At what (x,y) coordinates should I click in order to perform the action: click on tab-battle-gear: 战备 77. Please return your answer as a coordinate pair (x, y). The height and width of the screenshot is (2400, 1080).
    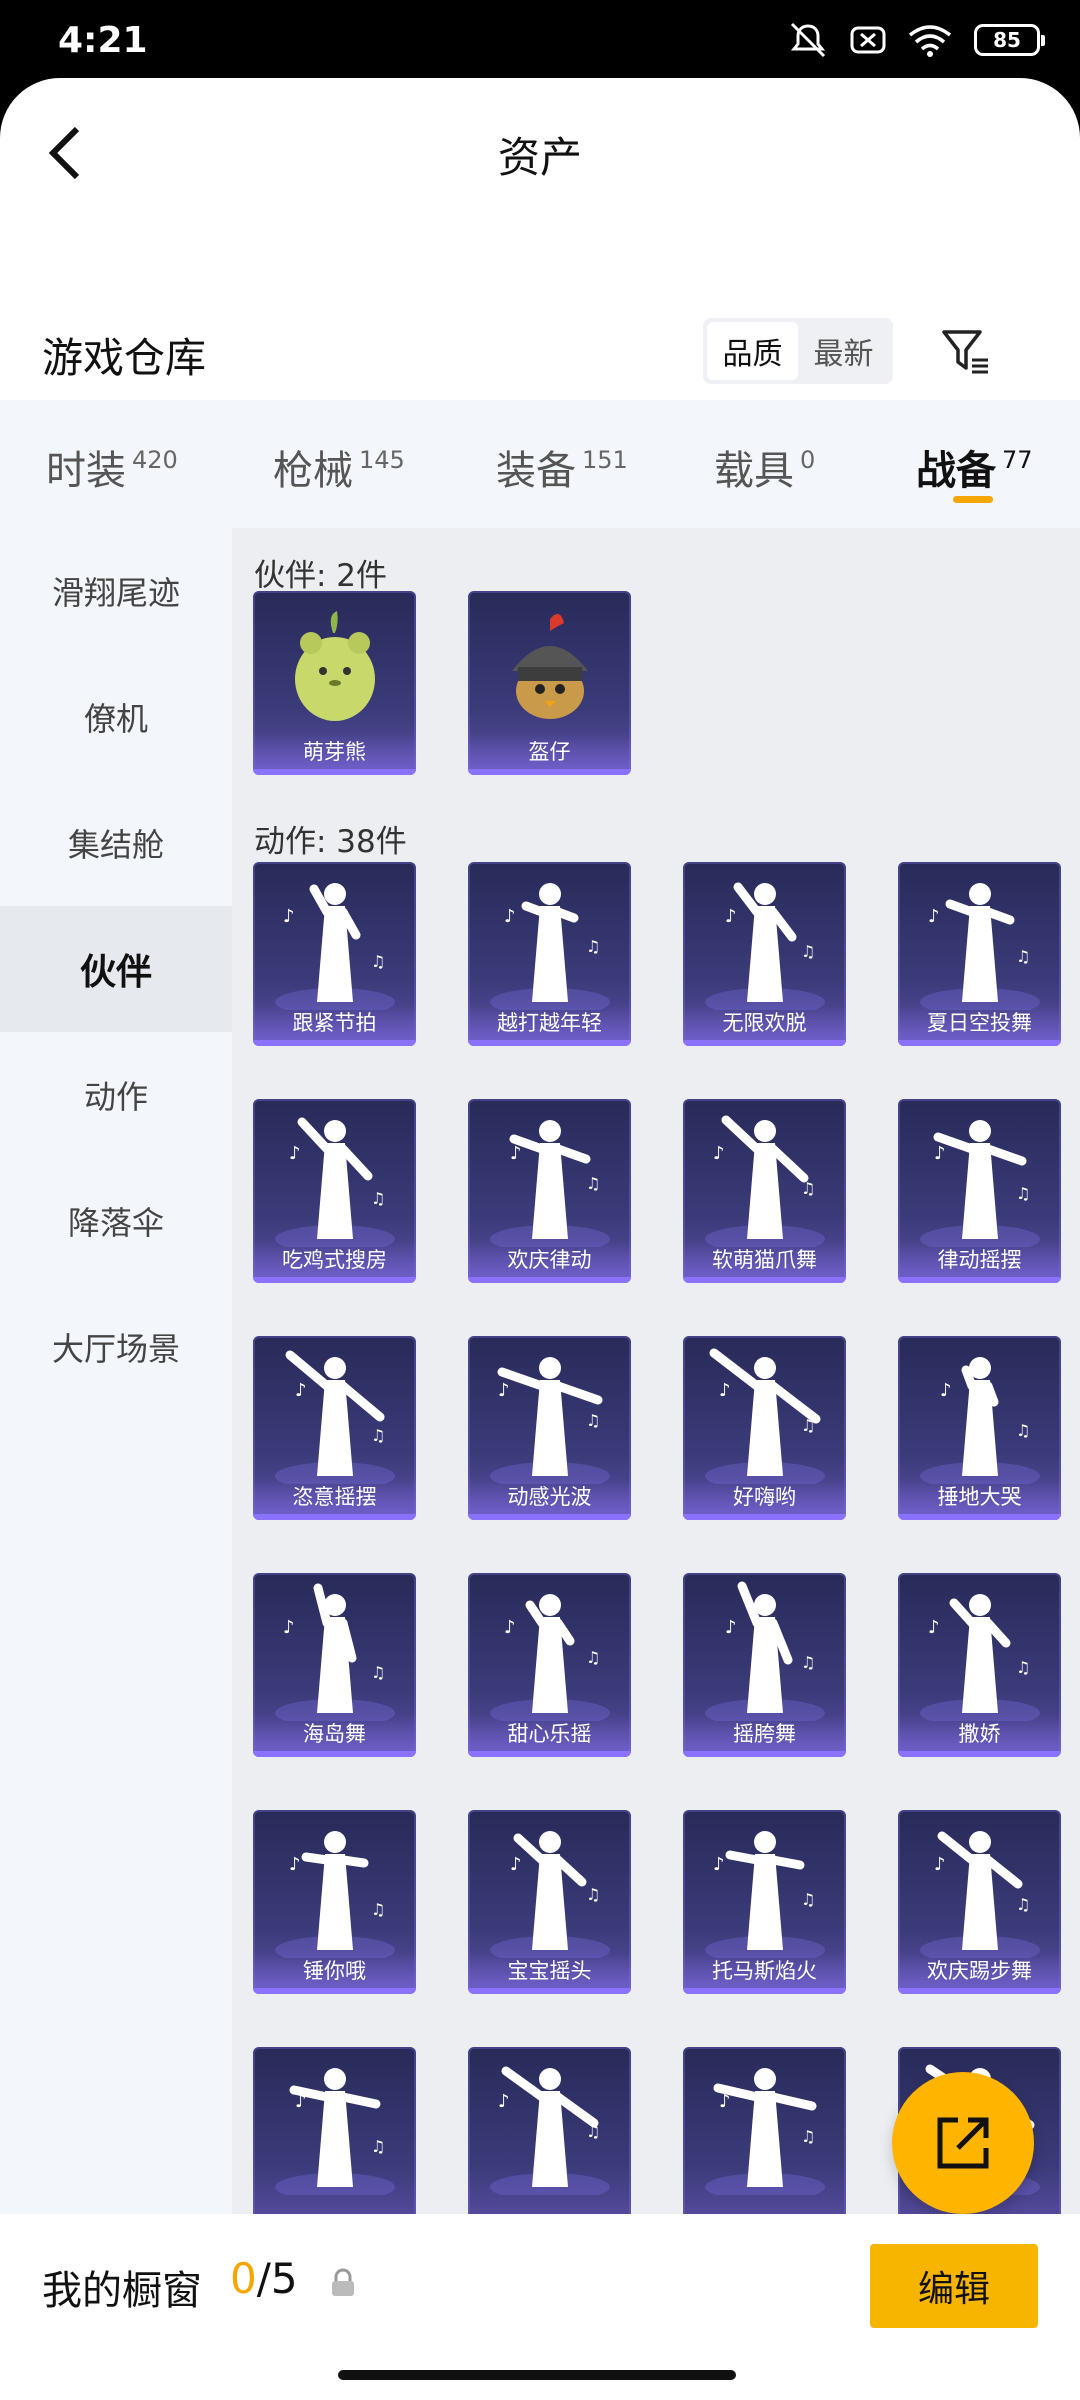
    Looking at the image, I should click on (974, 467).